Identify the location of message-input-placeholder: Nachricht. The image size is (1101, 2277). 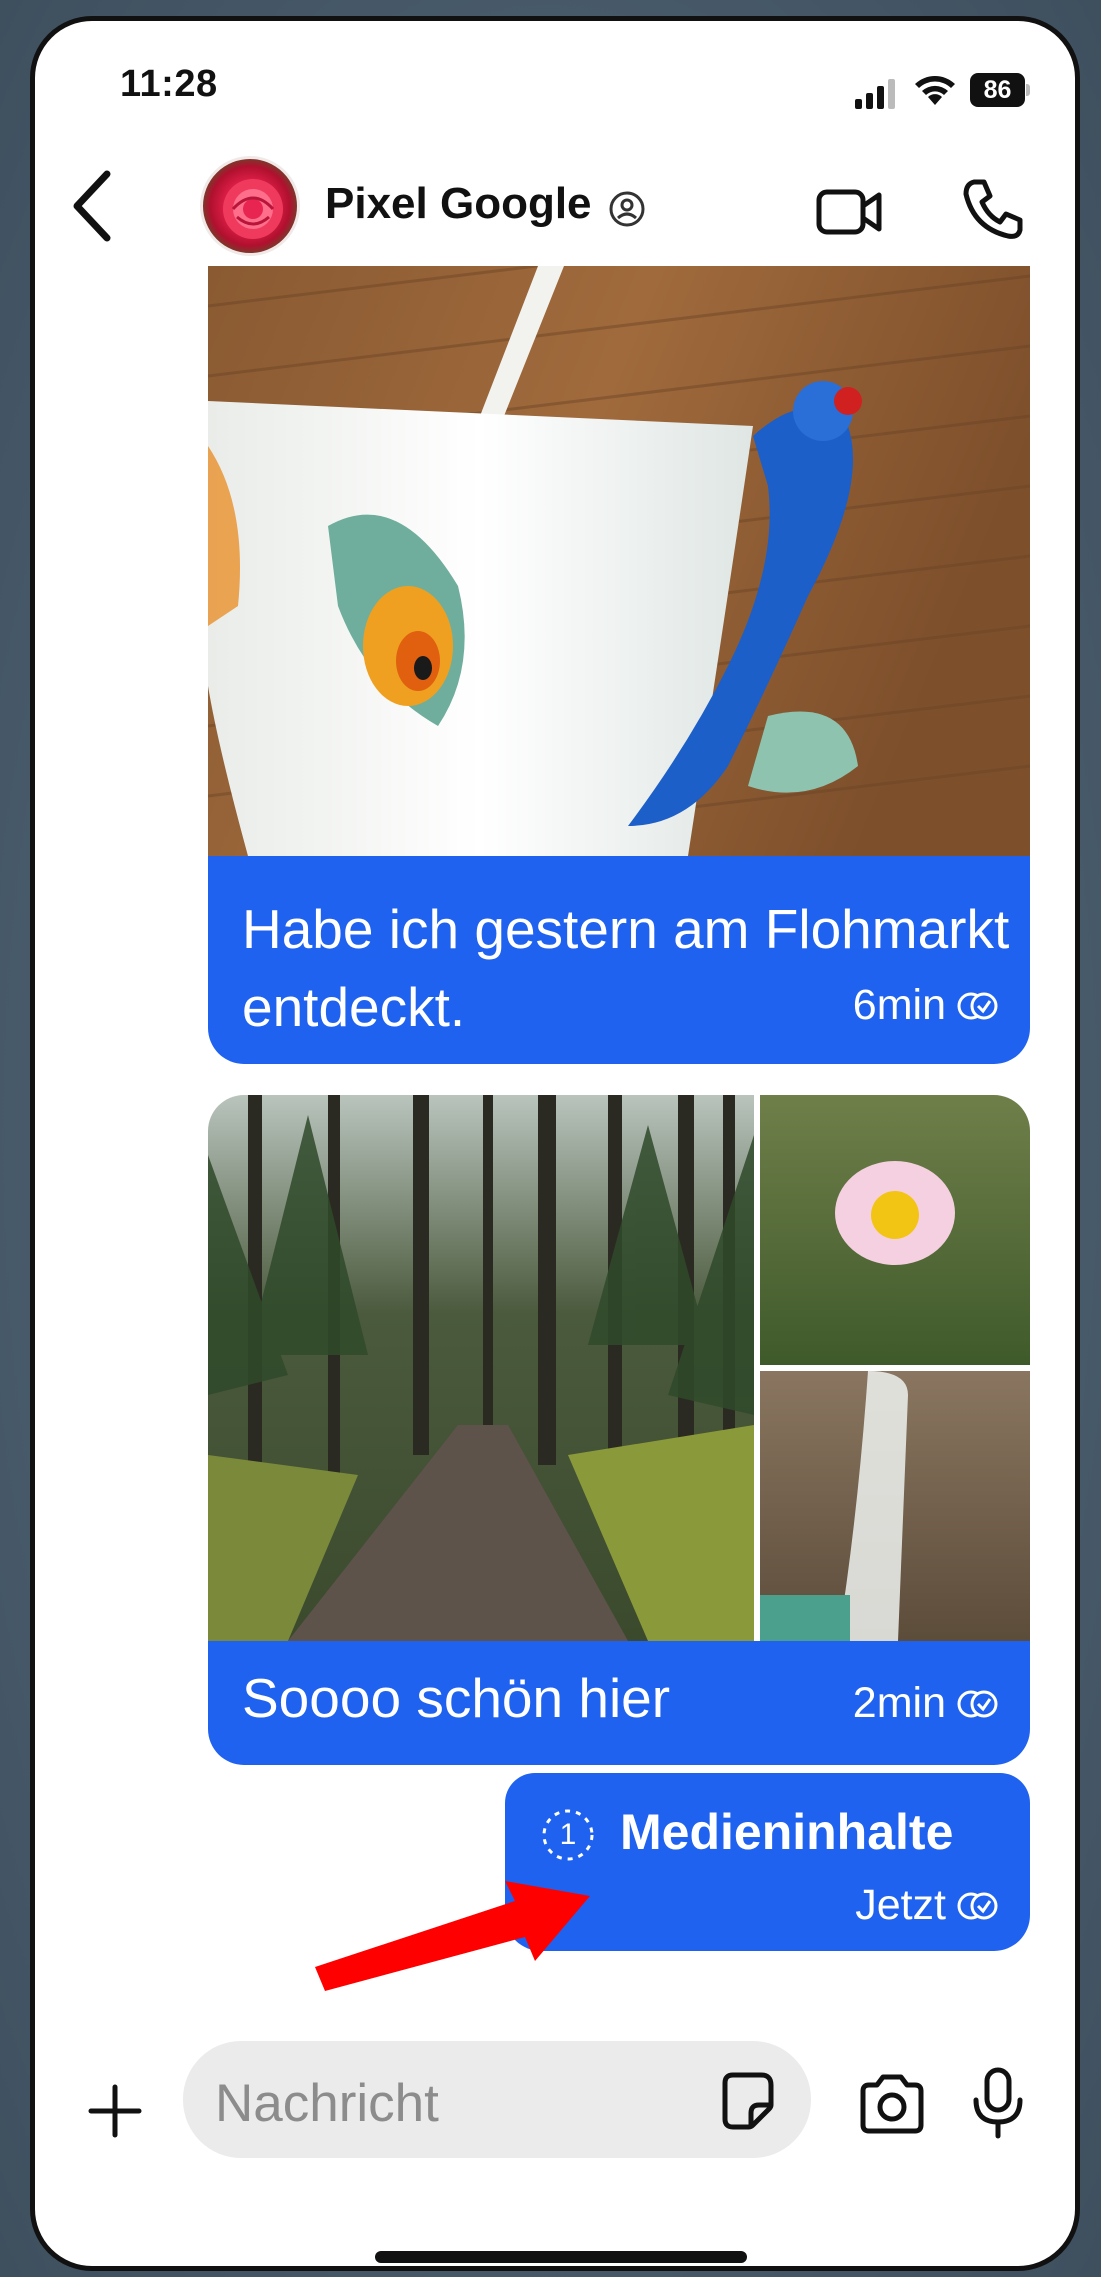
(327, 2103).